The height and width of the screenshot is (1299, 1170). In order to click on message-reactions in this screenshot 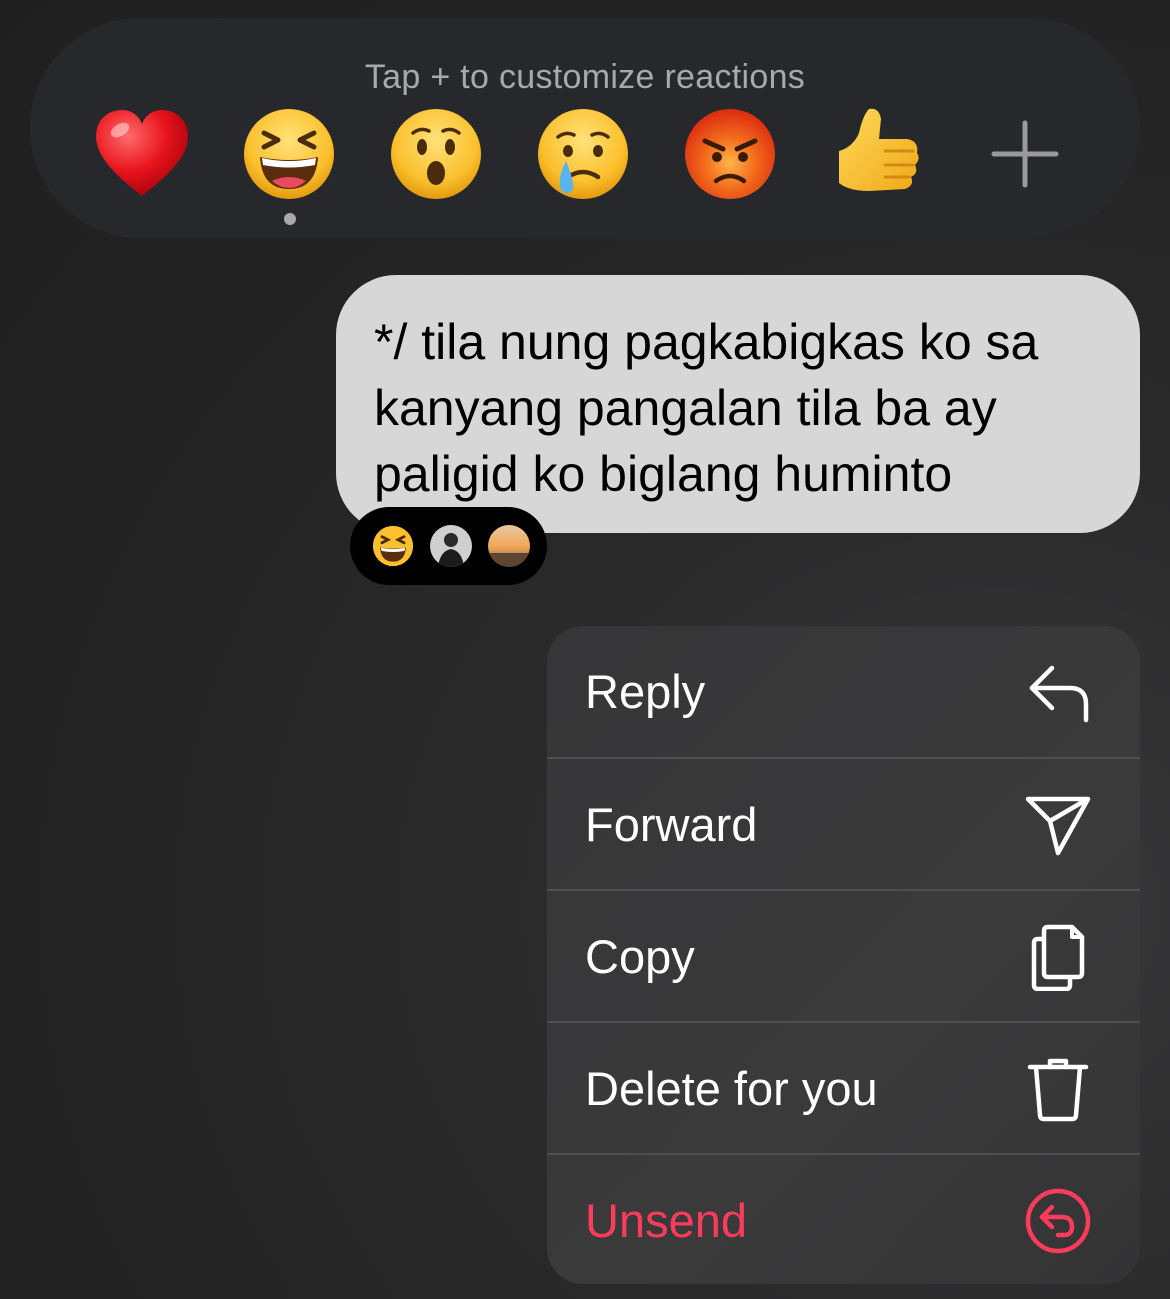, I will do `click(448, 546)`.